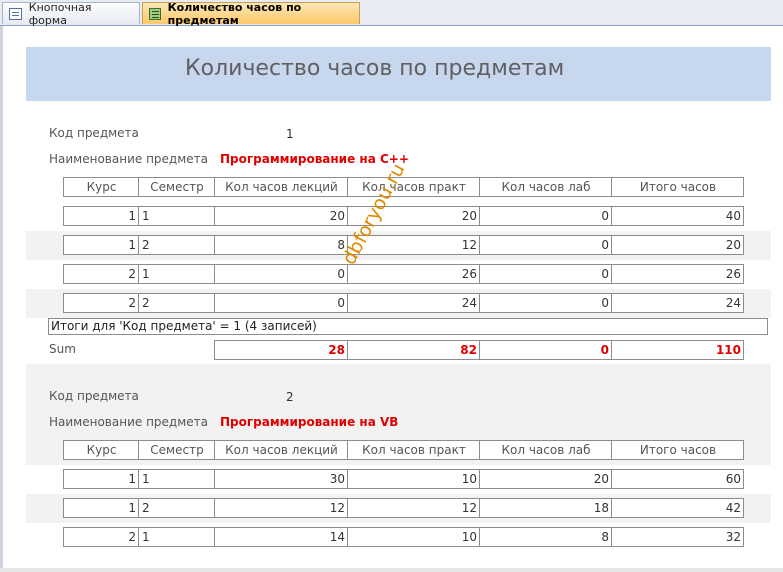 This screenshot has height=572, width=783. I want to click on subject-name-value: Программирование на VB, so click(309, 422).